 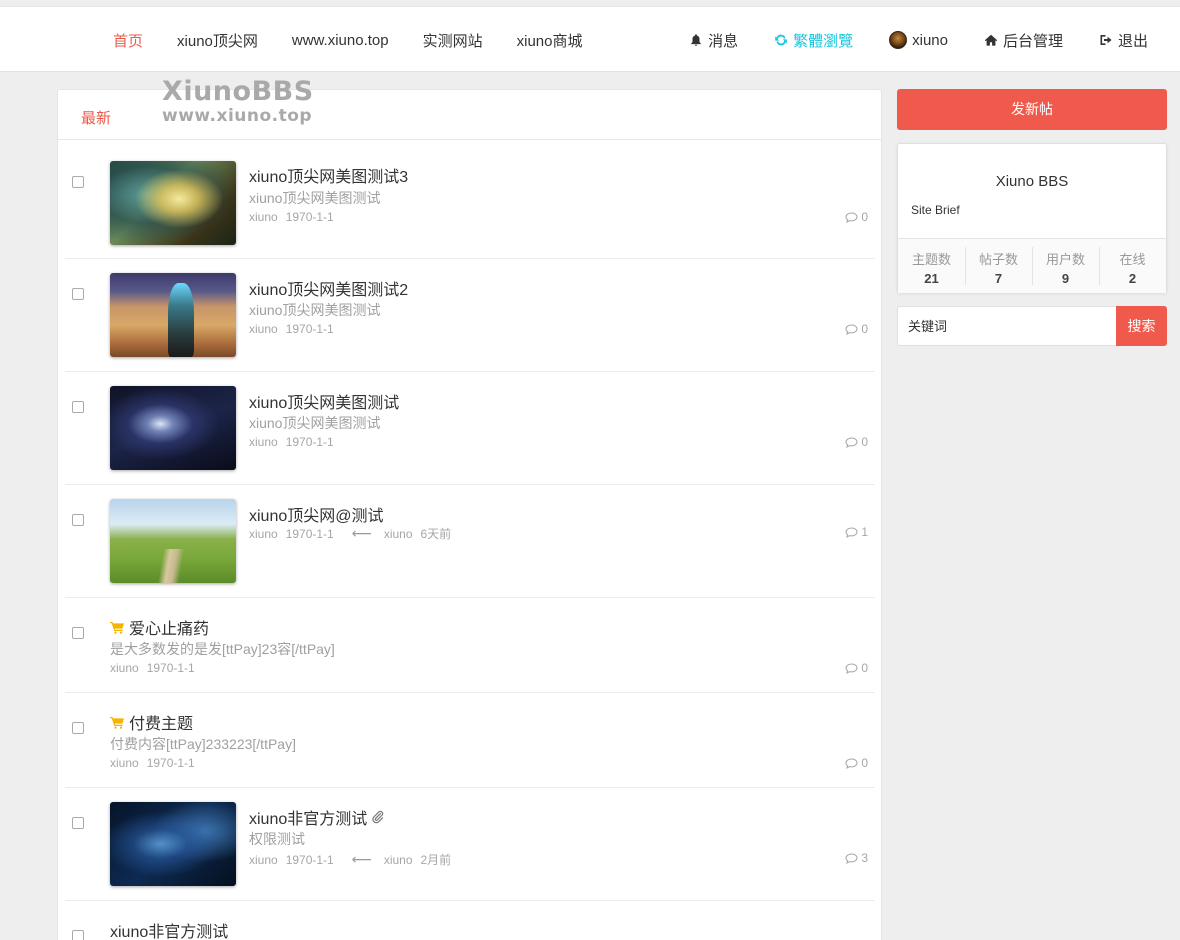 What do you see at coordinates (898, 40) in the screenshot?
I see `avatar` at bounding box center [898, 40].